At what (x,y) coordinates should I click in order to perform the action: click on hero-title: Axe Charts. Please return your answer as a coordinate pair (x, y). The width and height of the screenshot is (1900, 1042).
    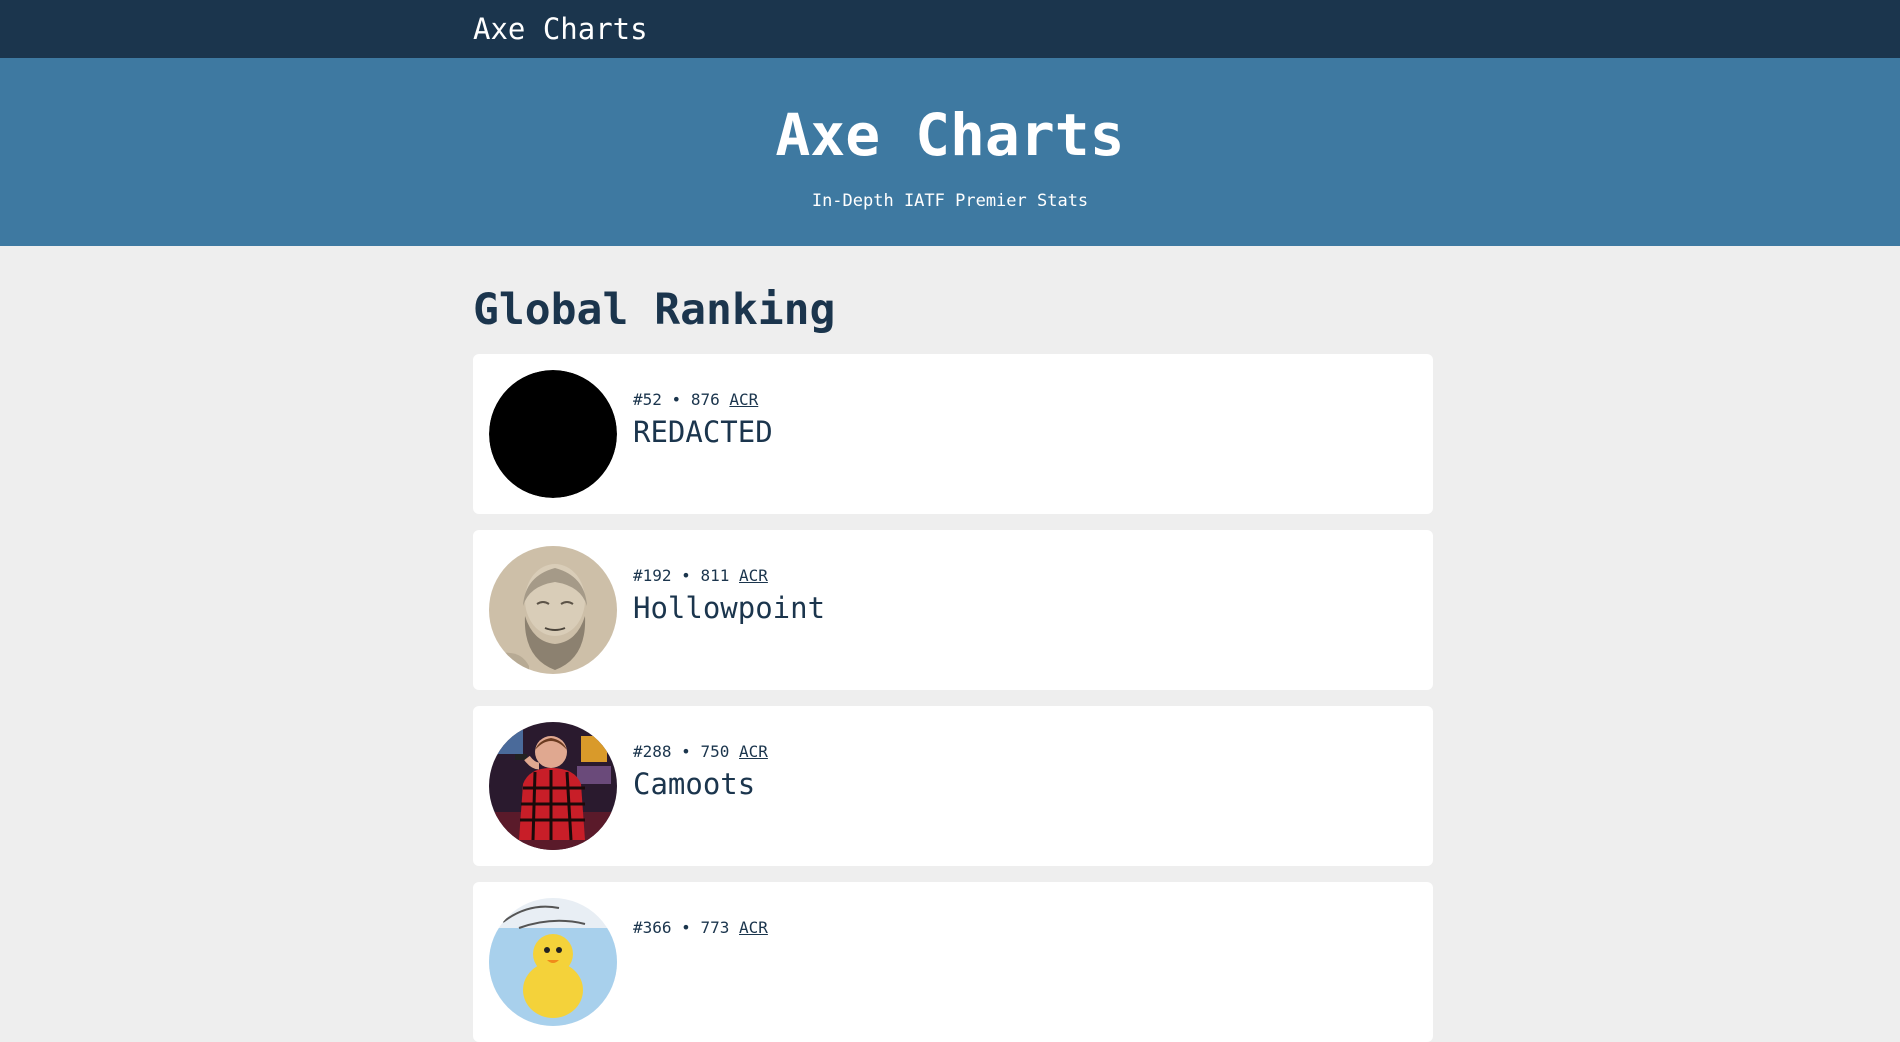
    Looking at the image, I should click on (950, 135).